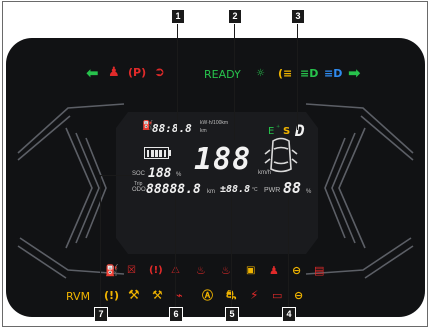  I want to click on service-wrench-icon: ⚒, so click(134, 295).